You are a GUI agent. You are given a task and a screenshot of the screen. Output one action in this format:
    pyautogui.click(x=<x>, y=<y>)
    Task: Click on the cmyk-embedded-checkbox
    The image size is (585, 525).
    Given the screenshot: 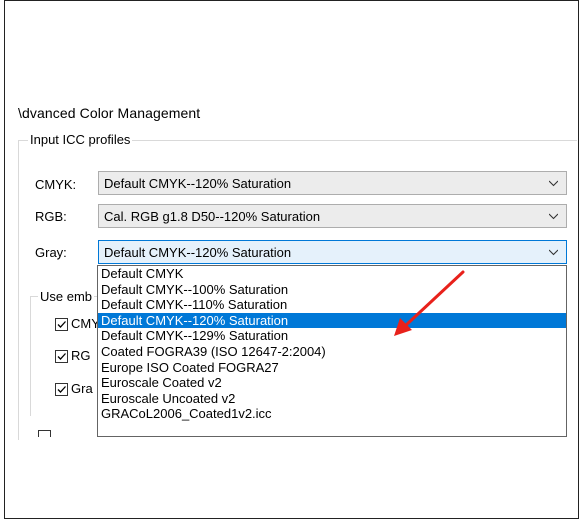 What is the action you would take?
    pyautogui.click(x=61, y=324)
    